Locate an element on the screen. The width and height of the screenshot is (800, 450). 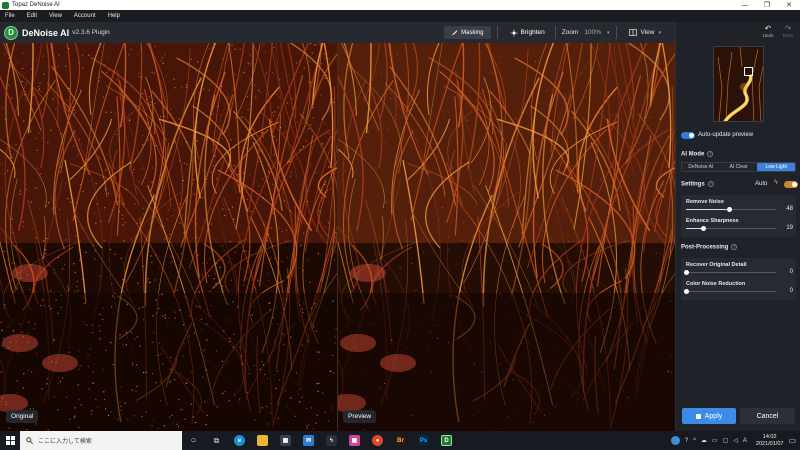
redo-button: ↷ Redo is located at coordinates (788, 31).